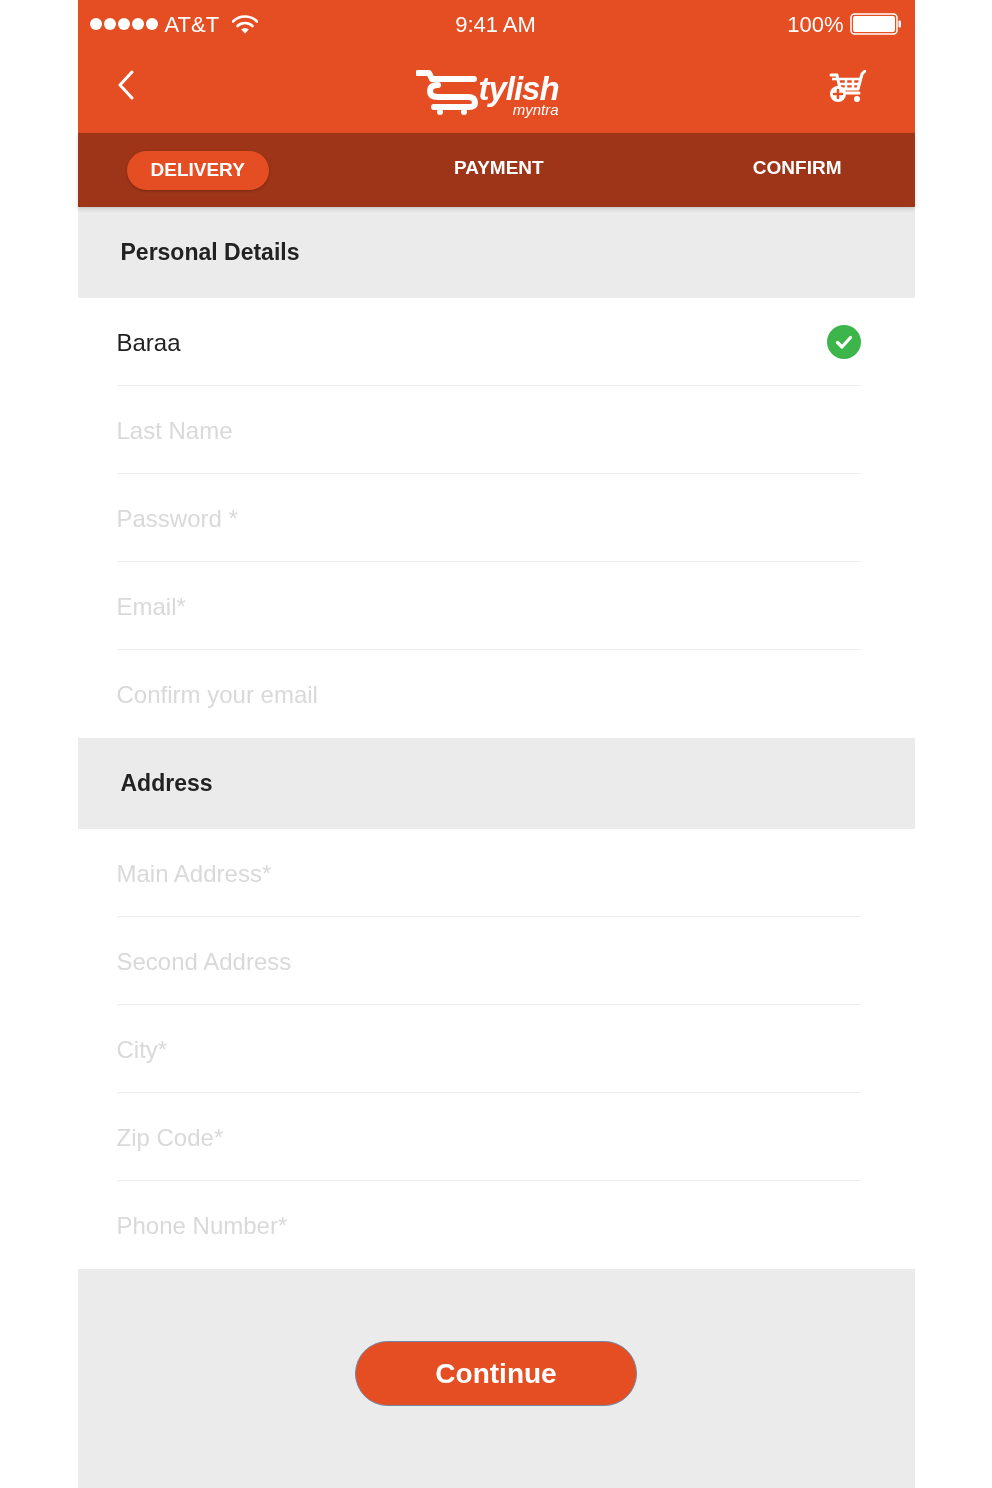 This screenshot has width=992, height=1488. I want to click on cart-add-button, so click(848, 86).